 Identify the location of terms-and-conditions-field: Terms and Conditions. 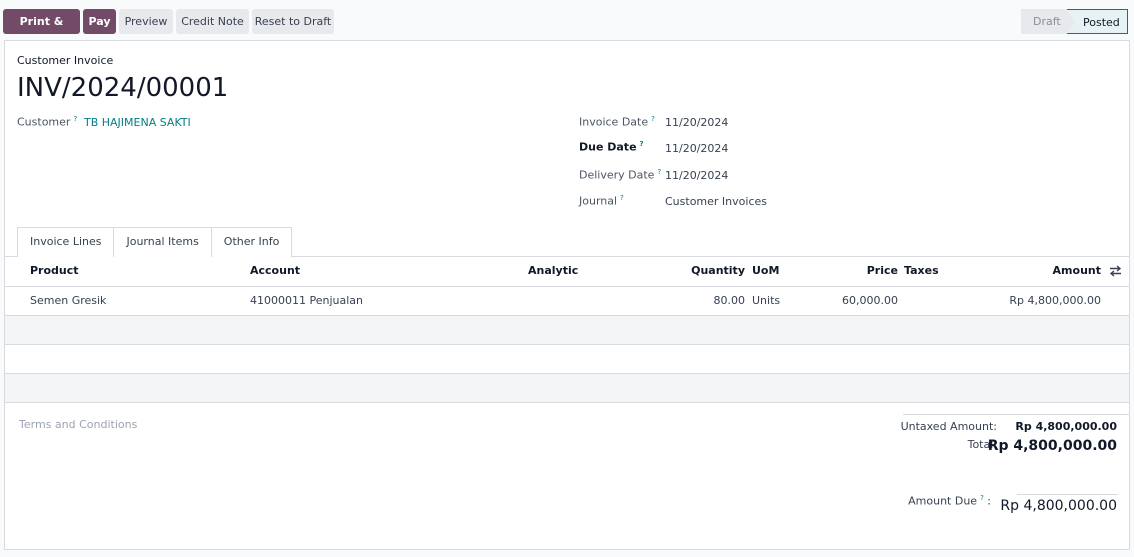
(78, 424).